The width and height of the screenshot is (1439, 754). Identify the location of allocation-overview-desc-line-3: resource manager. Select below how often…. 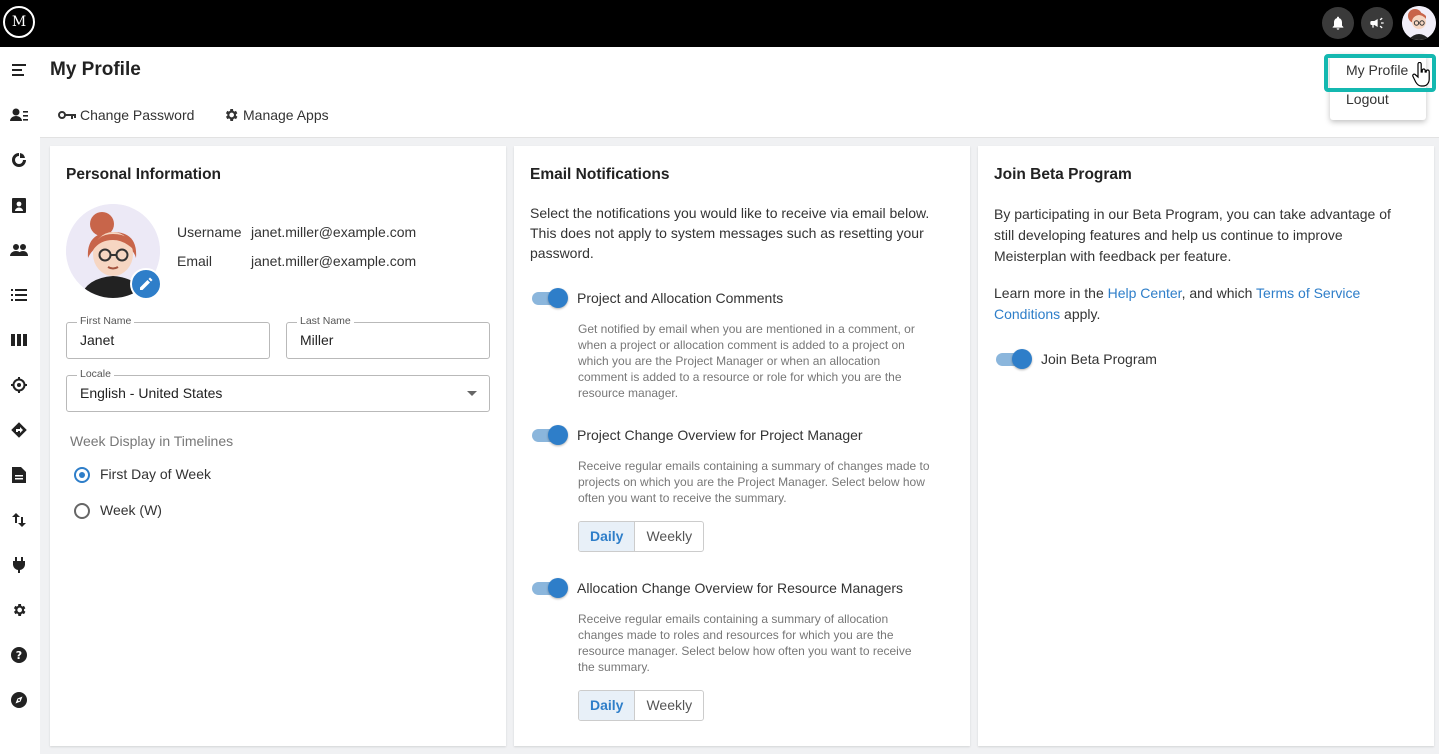
(745, 651).